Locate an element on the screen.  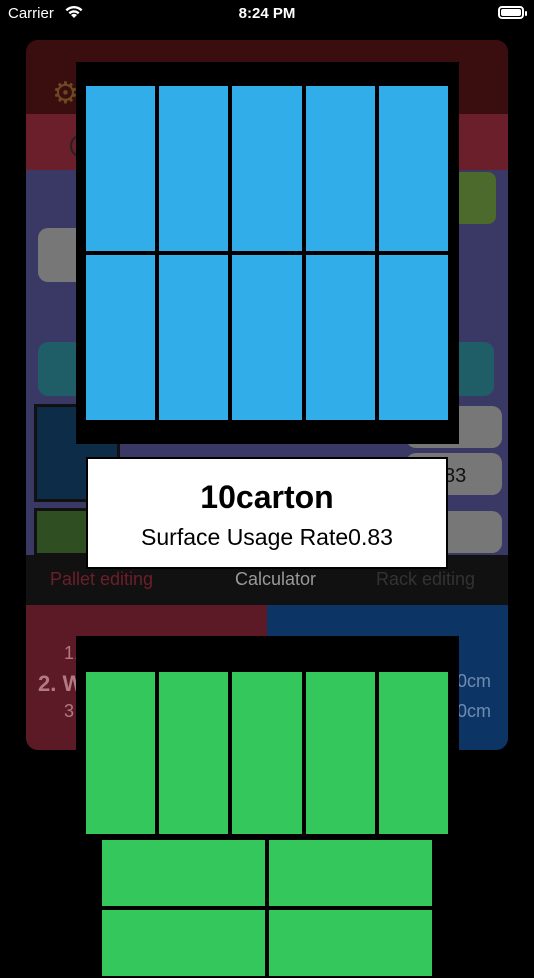
tab-calculator: Calculator is located at coordinates (275, 579).